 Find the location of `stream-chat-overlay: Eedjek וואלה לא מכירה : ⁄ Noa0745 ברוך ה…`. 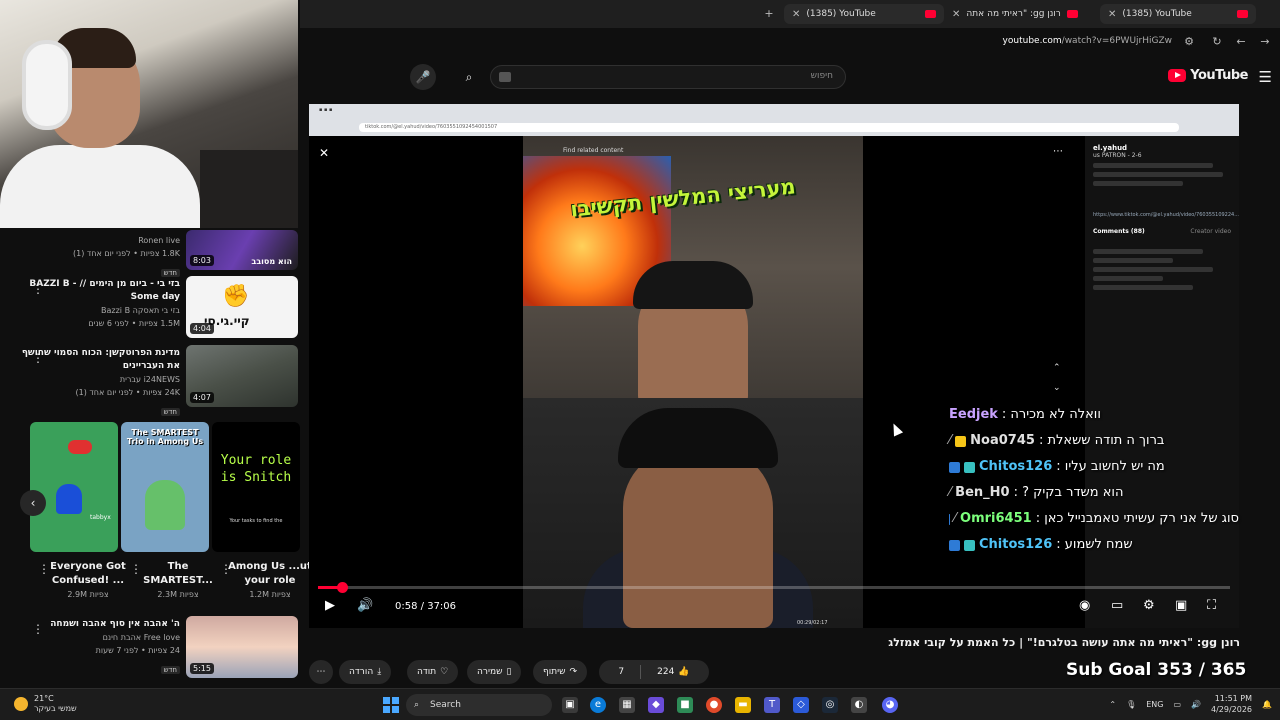

stream-chat-overlay: Eedjek וואלה לא מכירה : ⁄ Noa0745 ברוך ה… is located at coordinates (1094, 482).